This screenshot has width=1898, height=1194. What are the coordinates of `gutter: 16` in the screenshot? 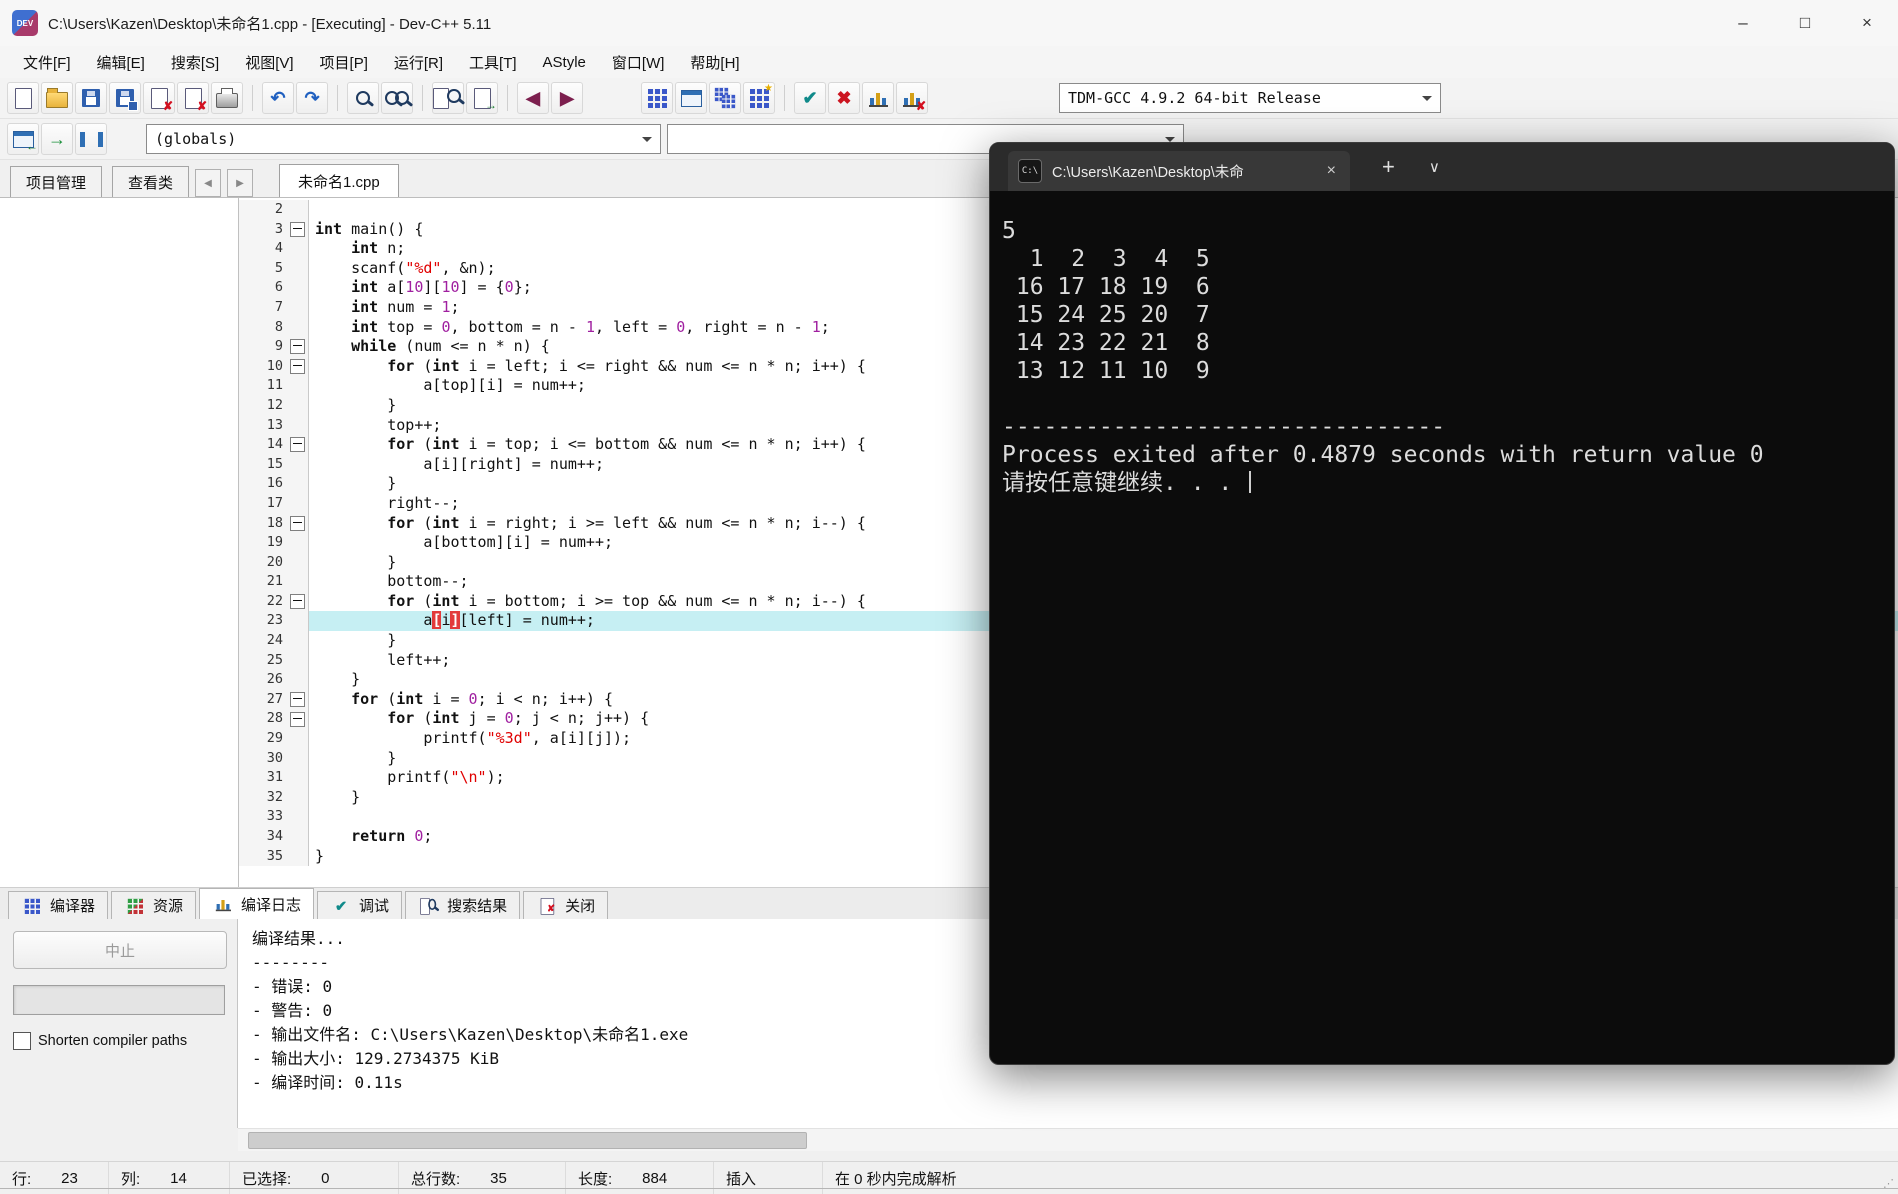 It's located at (274, 484).